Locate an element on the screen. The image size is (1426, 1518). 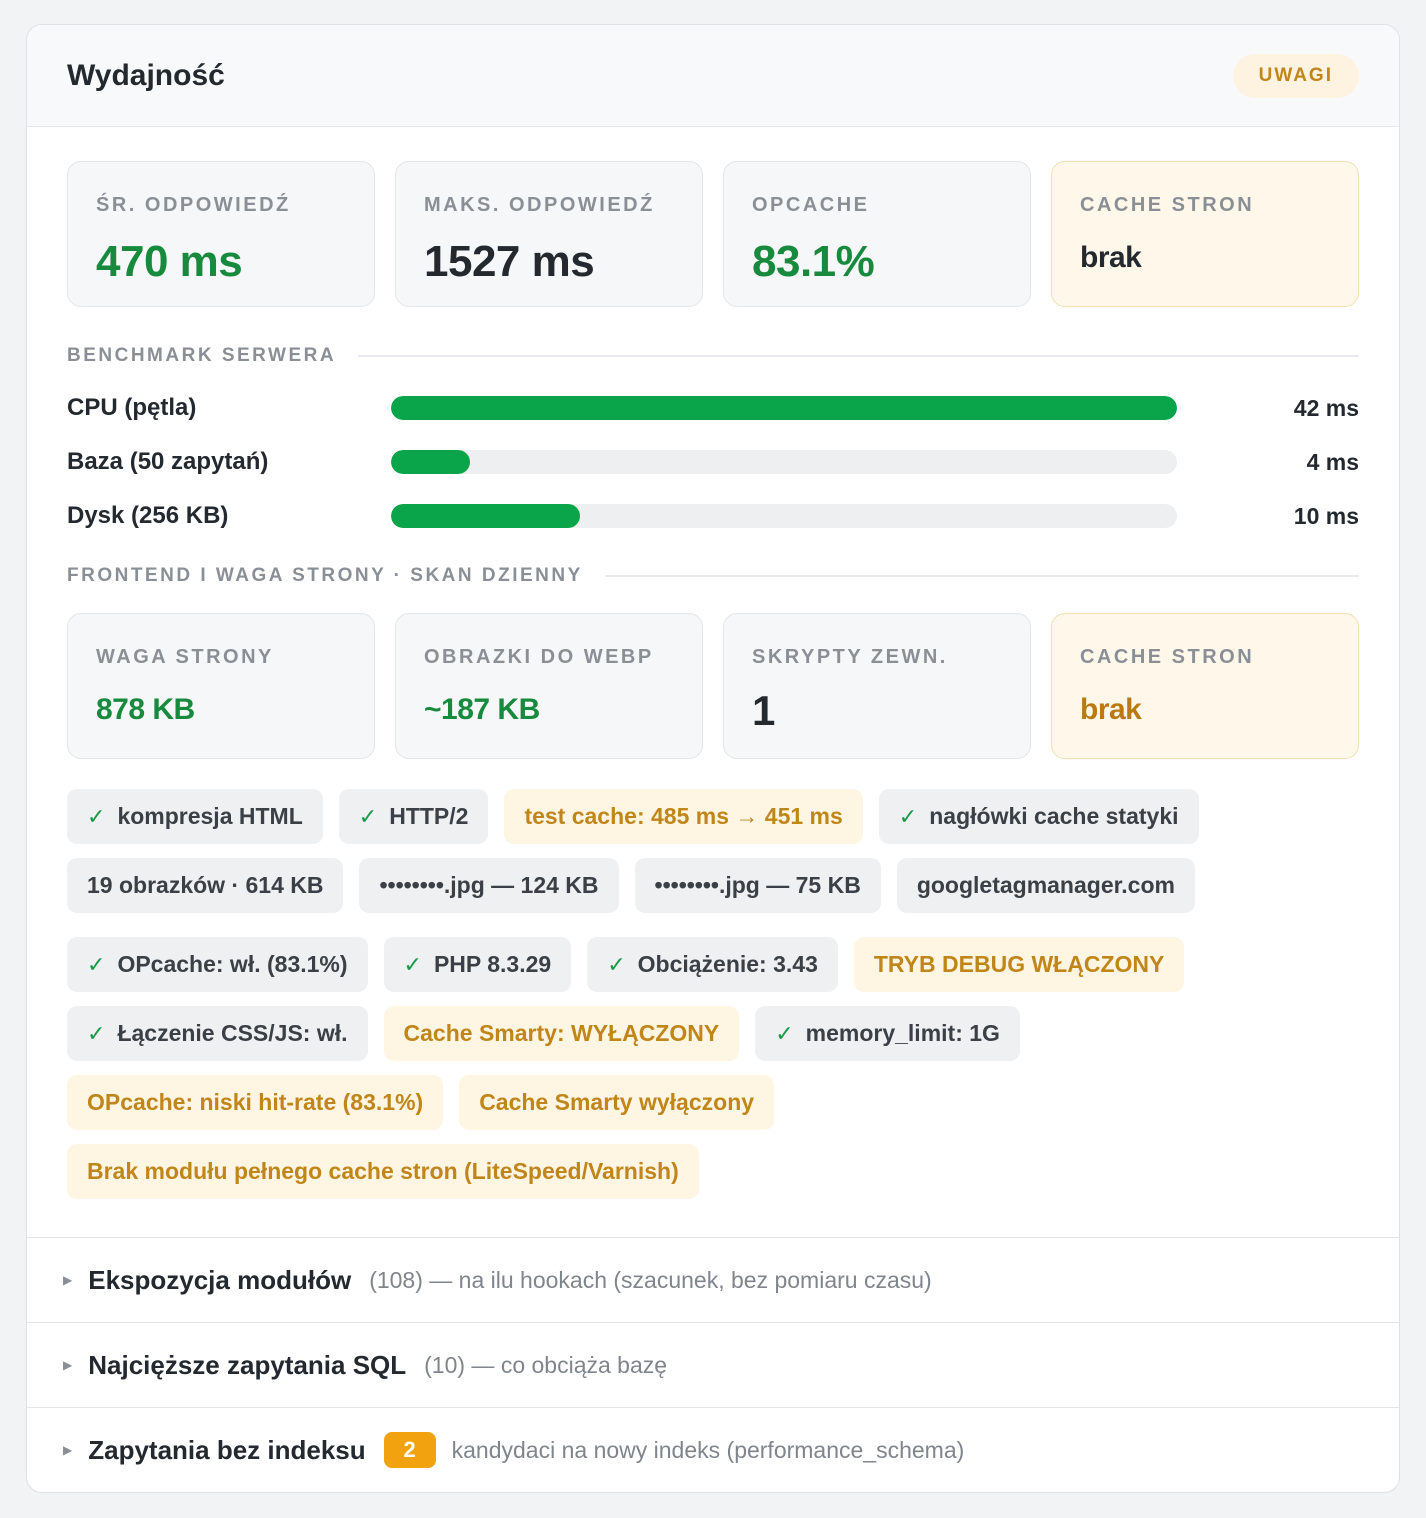
benchmark-label: Baza (50 zapytań) is located at coordinates (168, 461).